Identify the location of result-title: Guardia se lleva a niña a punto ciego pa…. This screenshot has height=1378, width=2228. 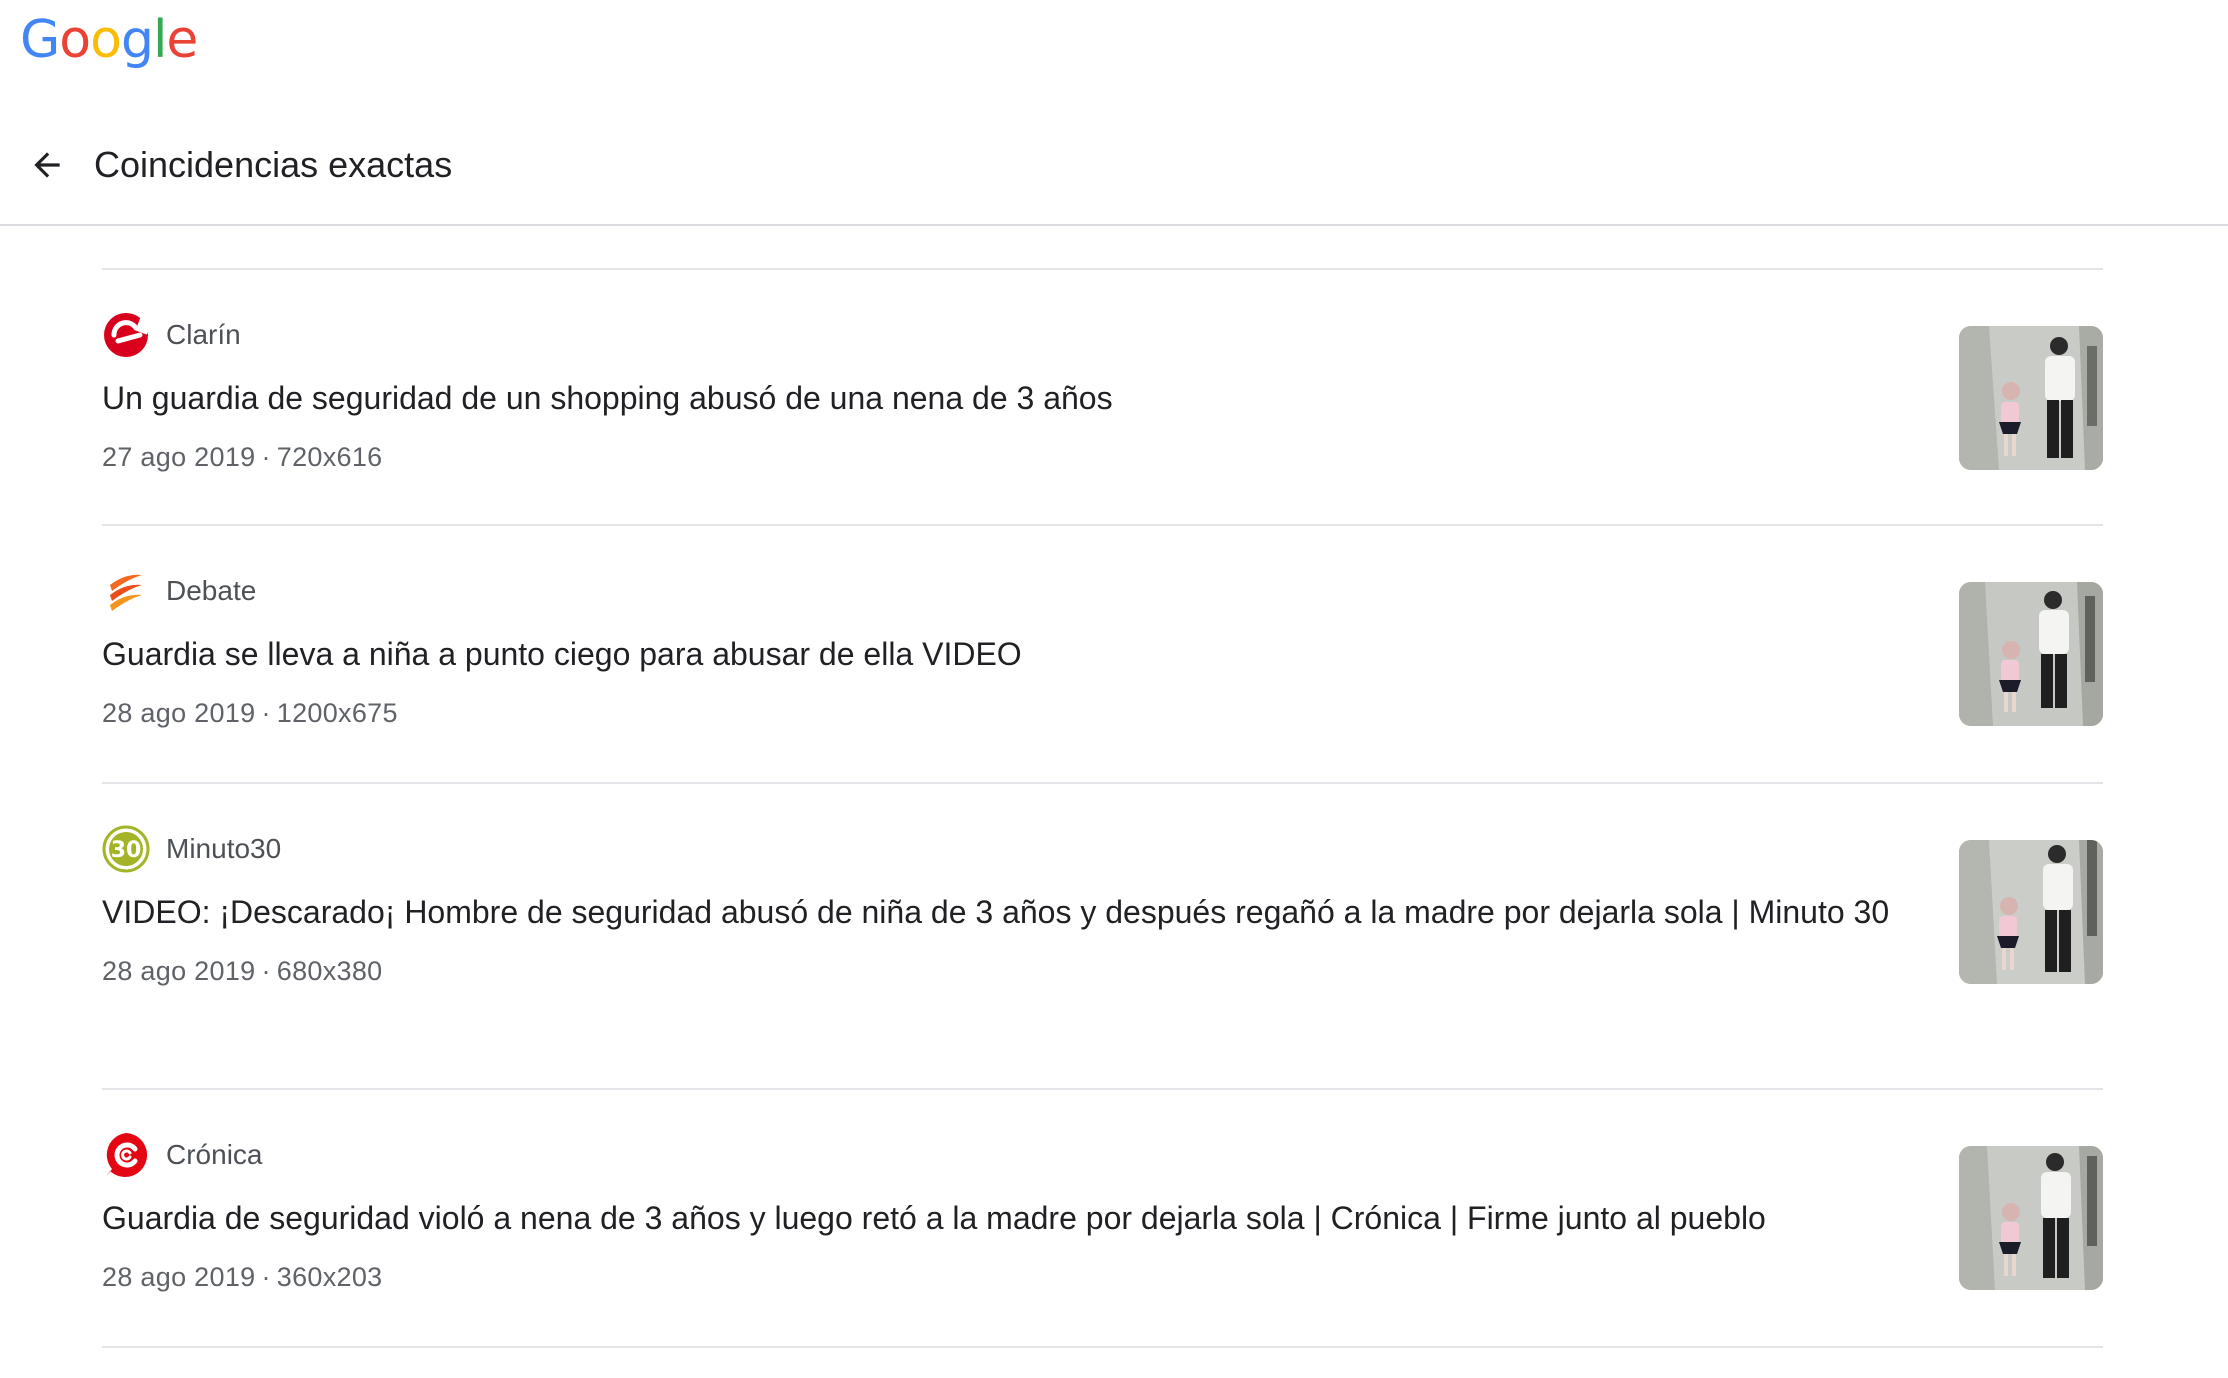
(997, 654).